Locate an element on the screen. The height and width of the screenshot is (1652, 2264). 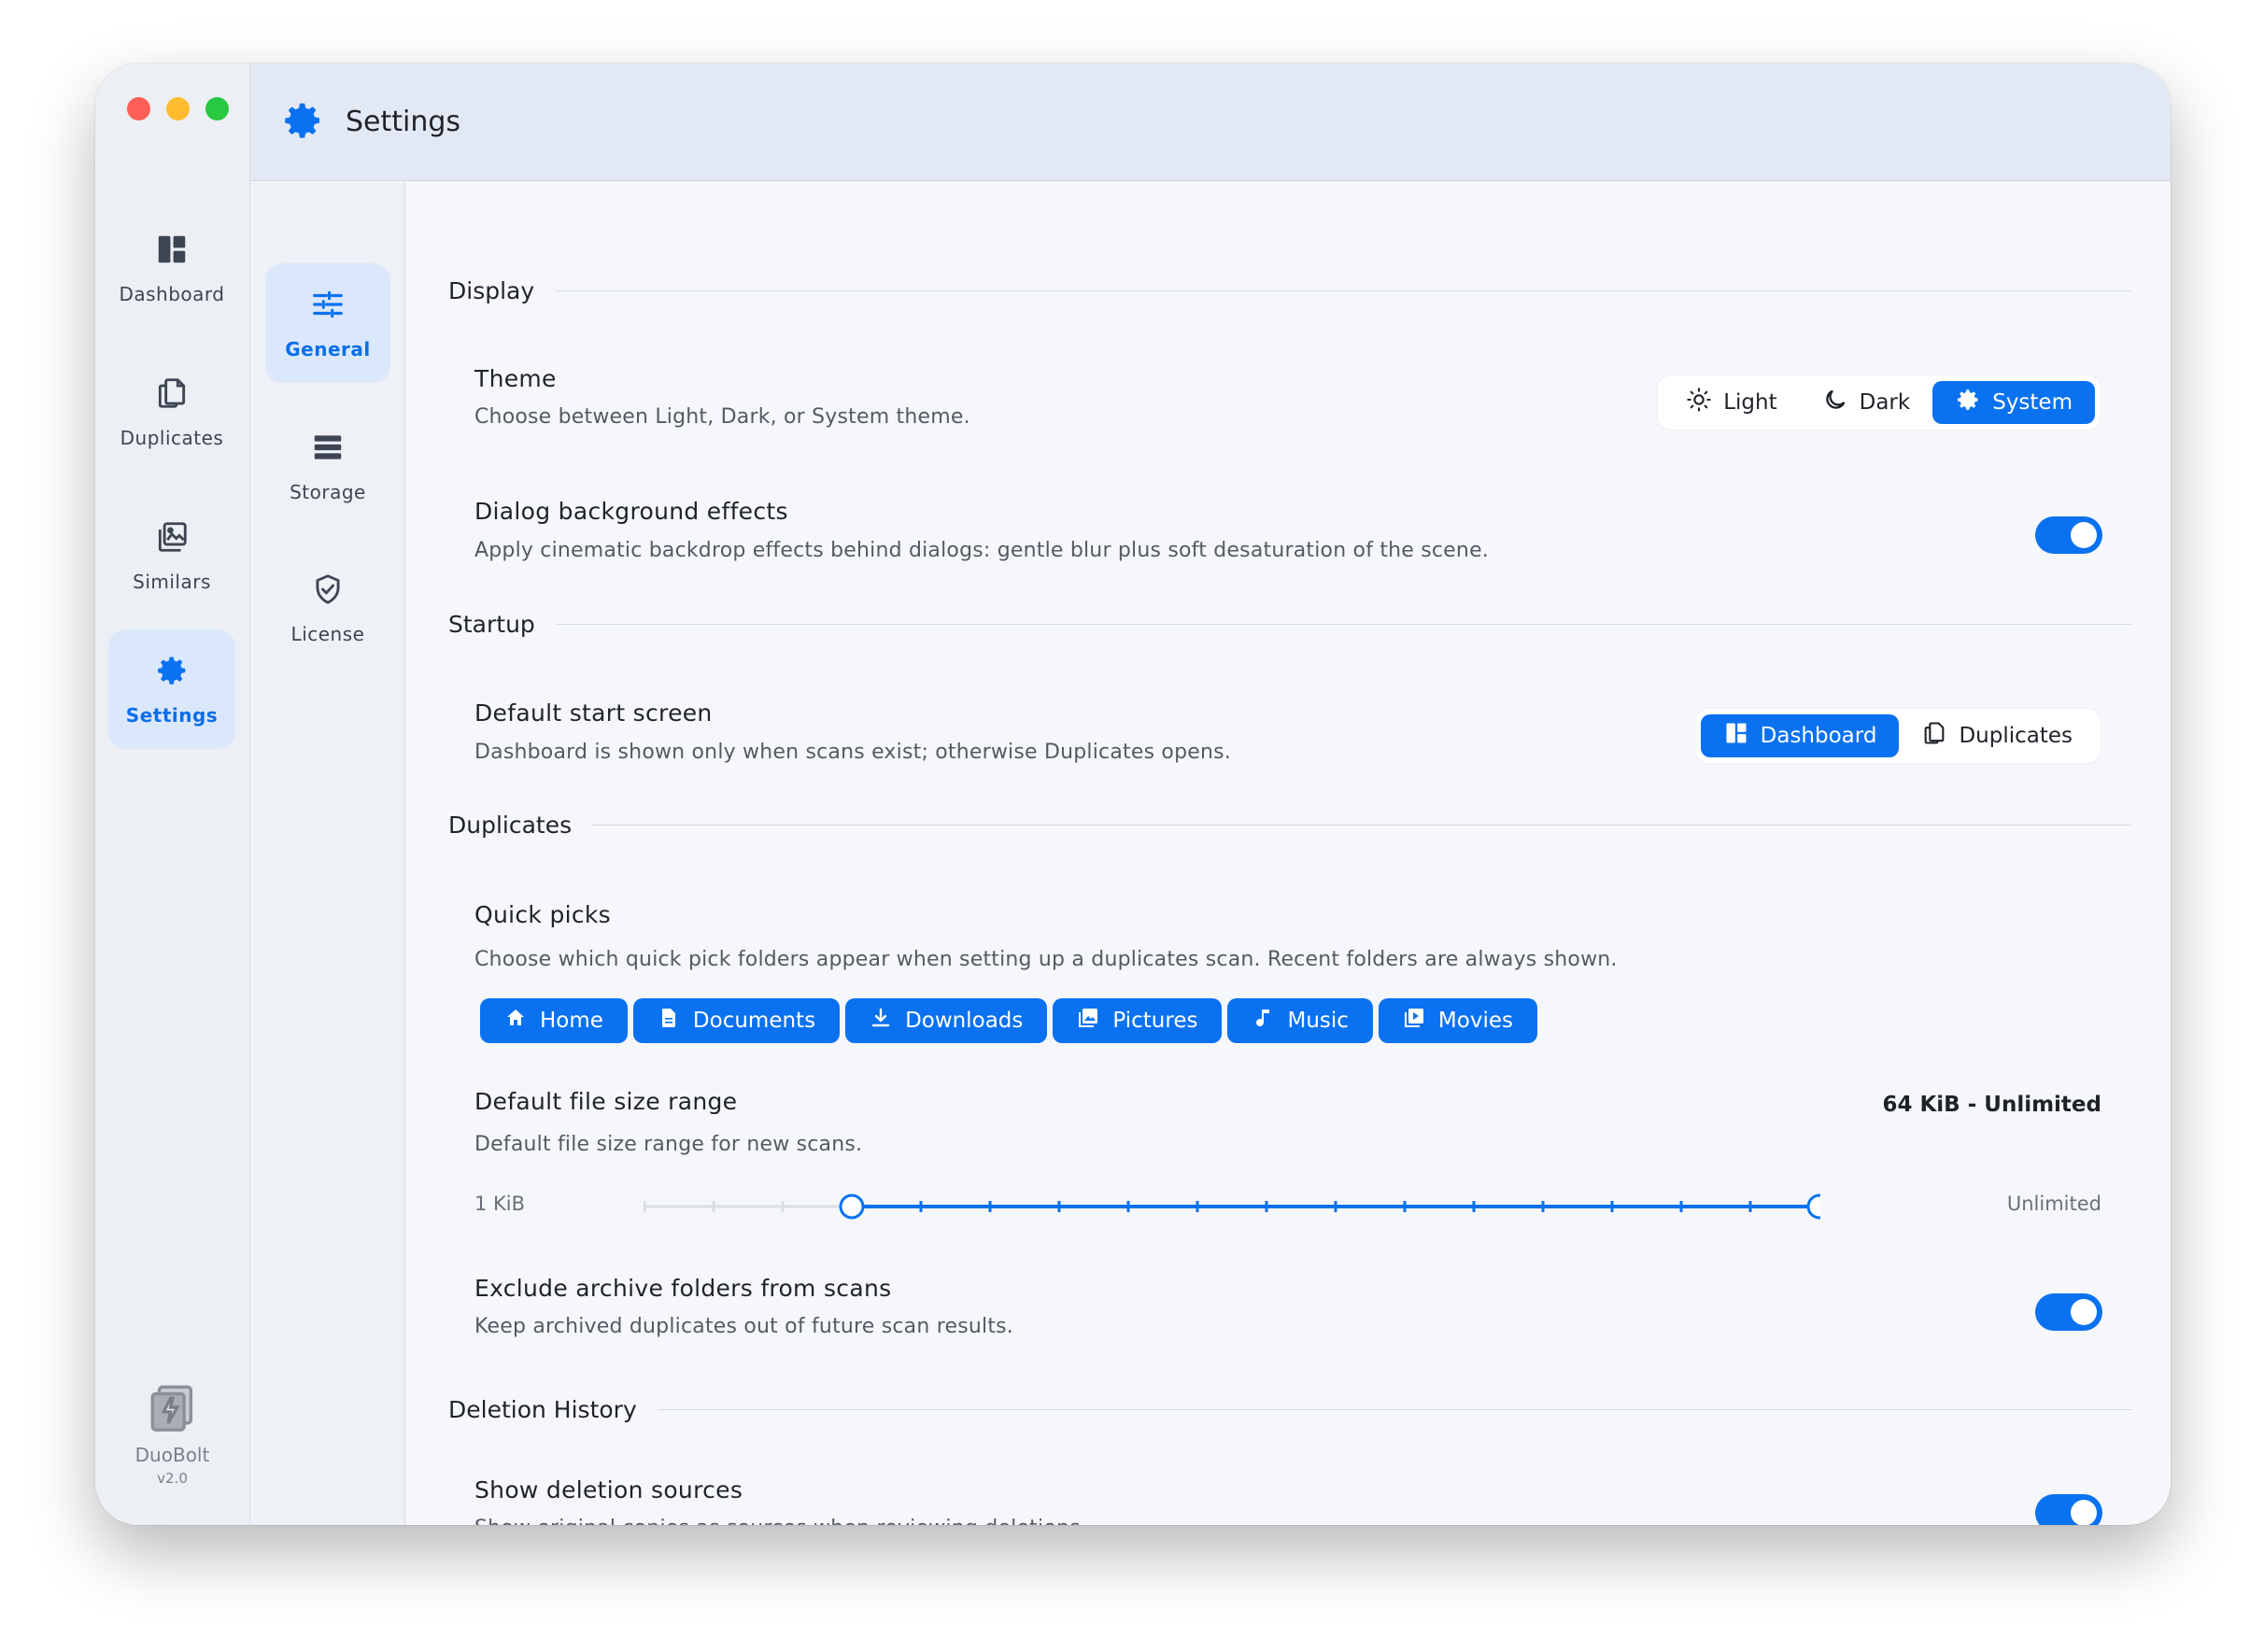
section-title: Display is located at coordinates (491, 290).